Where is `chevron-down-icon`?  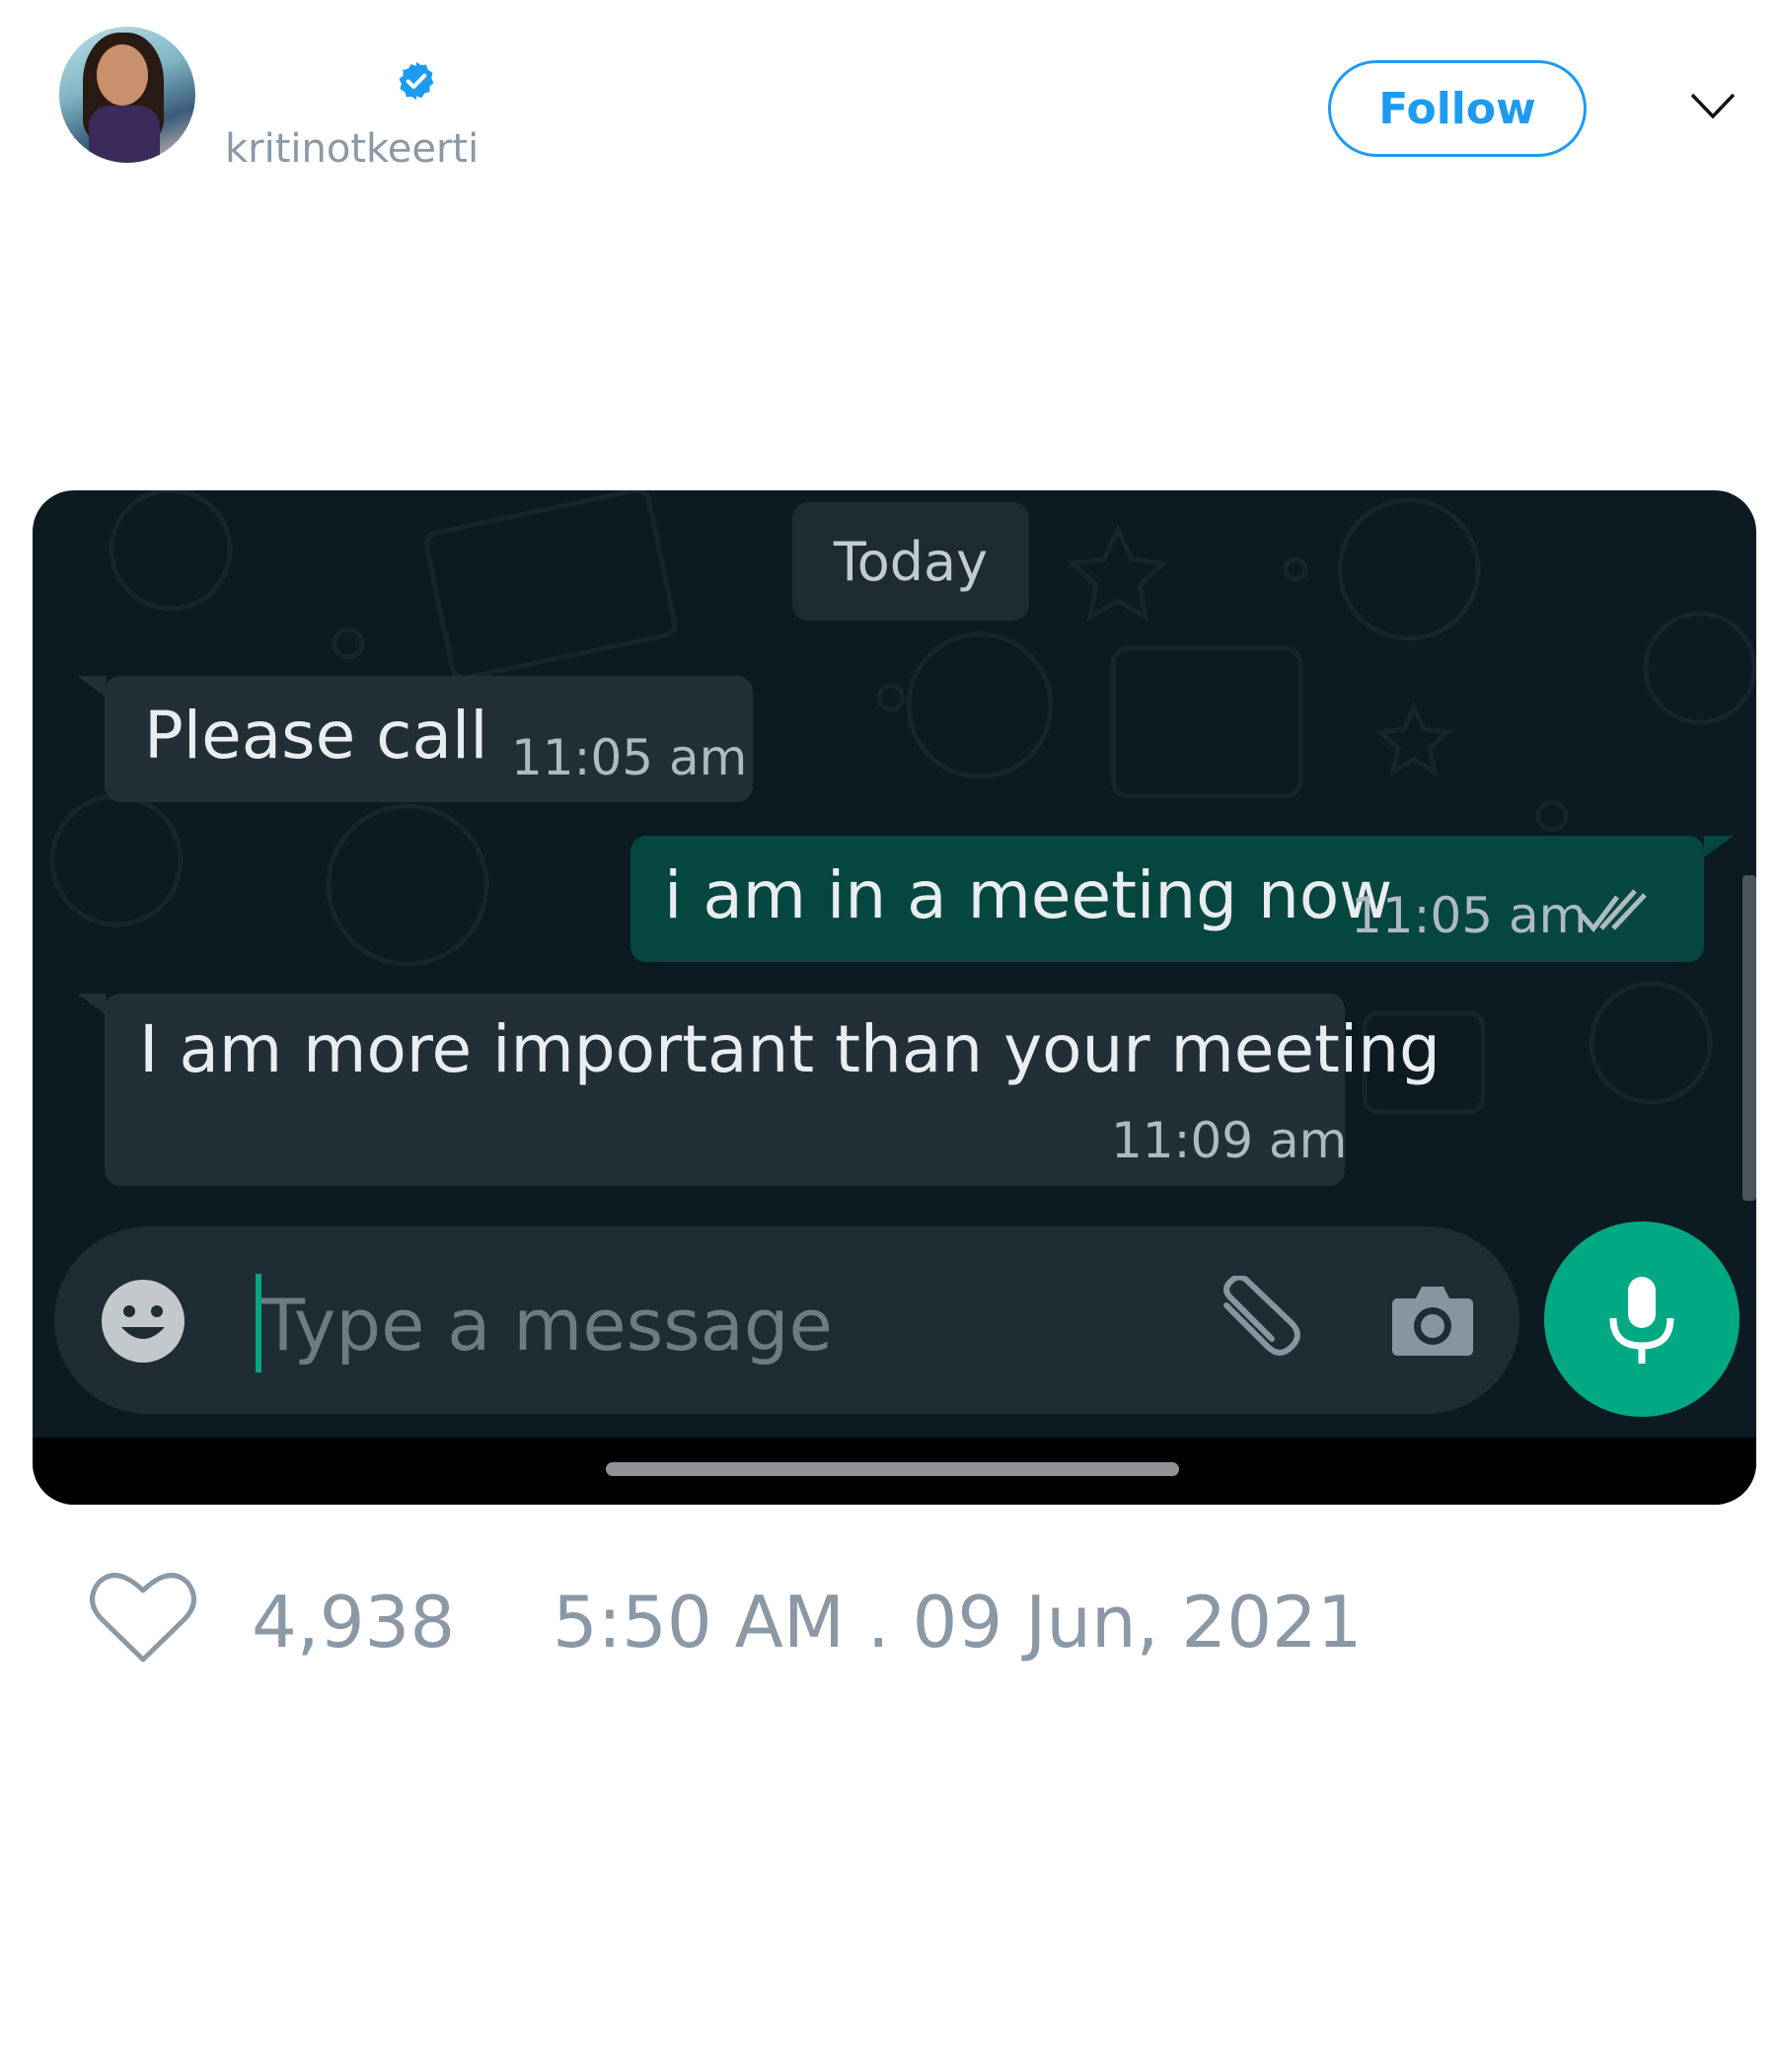
chevron-down-icon is located at coordinates (1713, 106).